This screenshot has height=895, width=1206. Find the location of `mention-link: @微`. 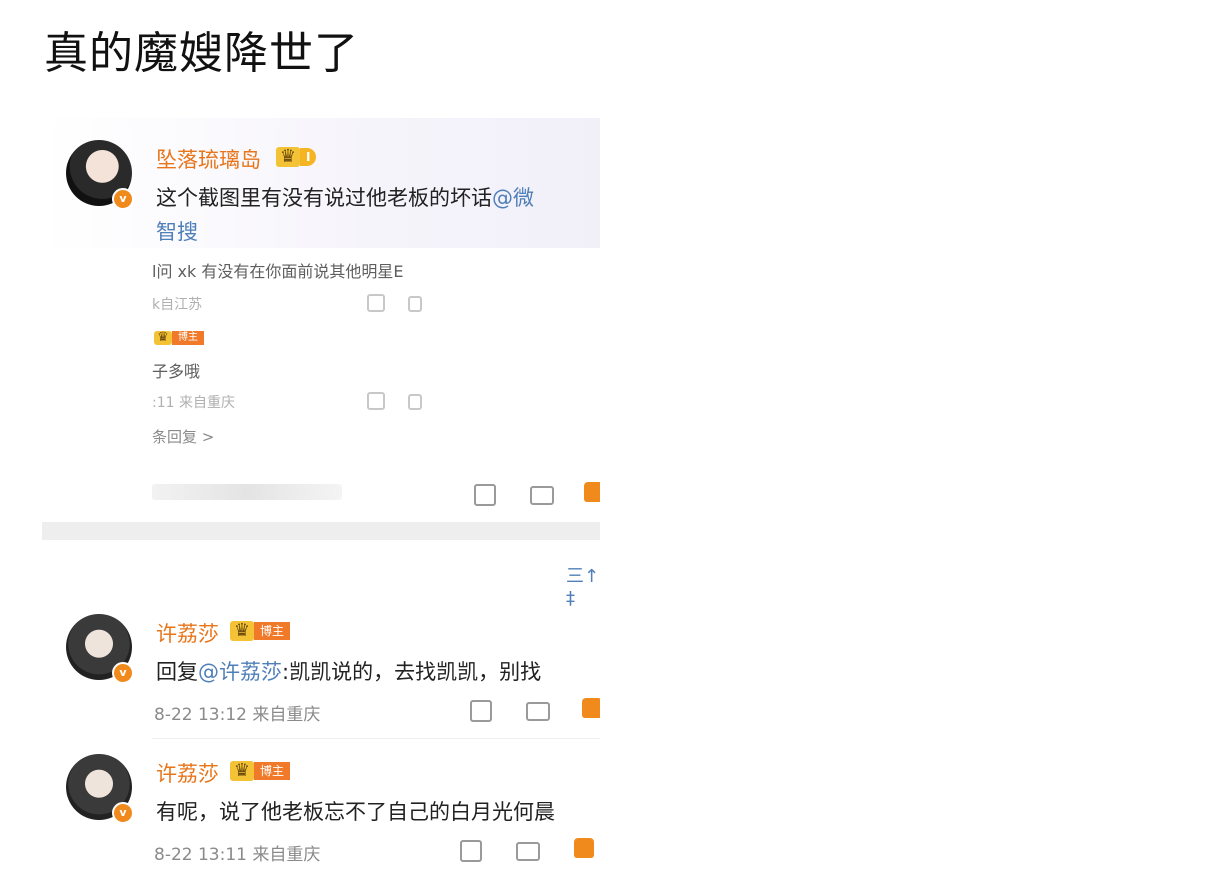

mention-link: @微 is located at coordinates (513, 198).